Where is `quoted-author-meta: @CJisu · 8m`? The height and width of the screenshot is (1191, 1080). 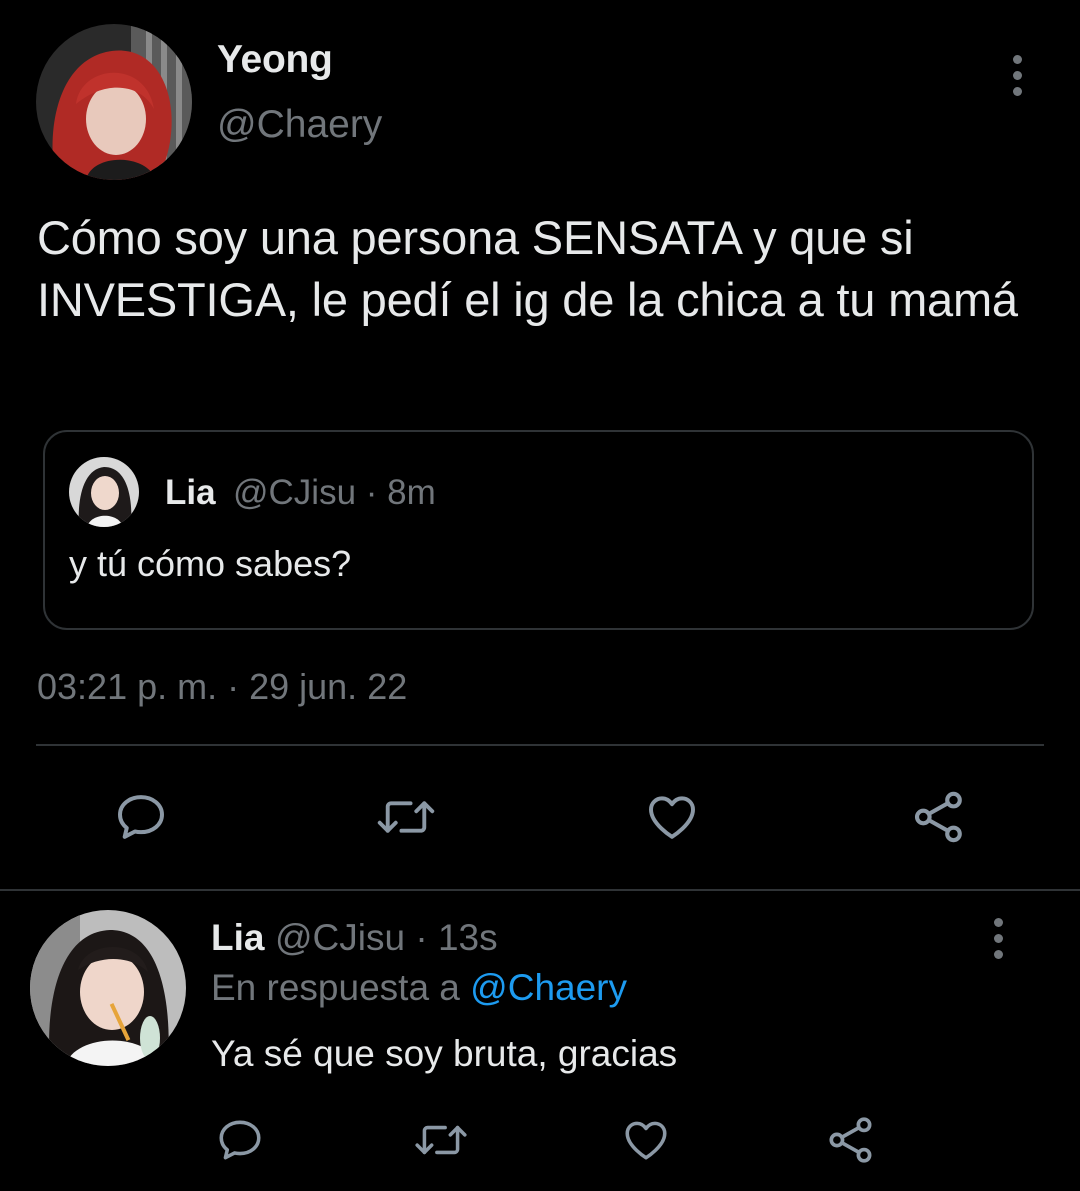
quoted-author-meta: @CJisu · 8m is located at coordinates (334, 492).